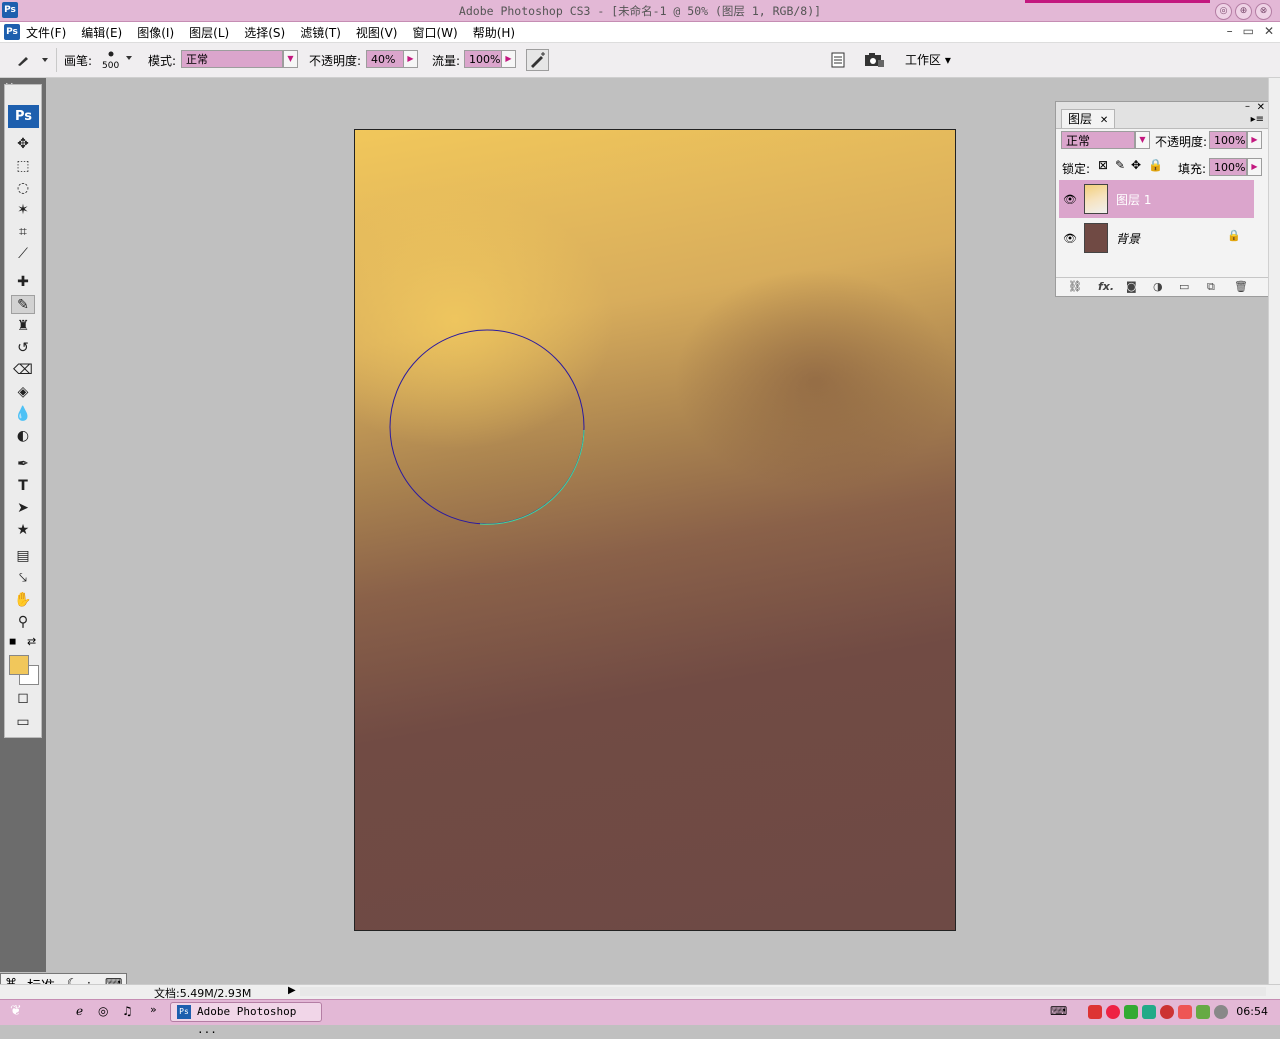 This screenshot has height=1039, width=1280. I want to click on tray-update-icon, so click(1203, 1012).